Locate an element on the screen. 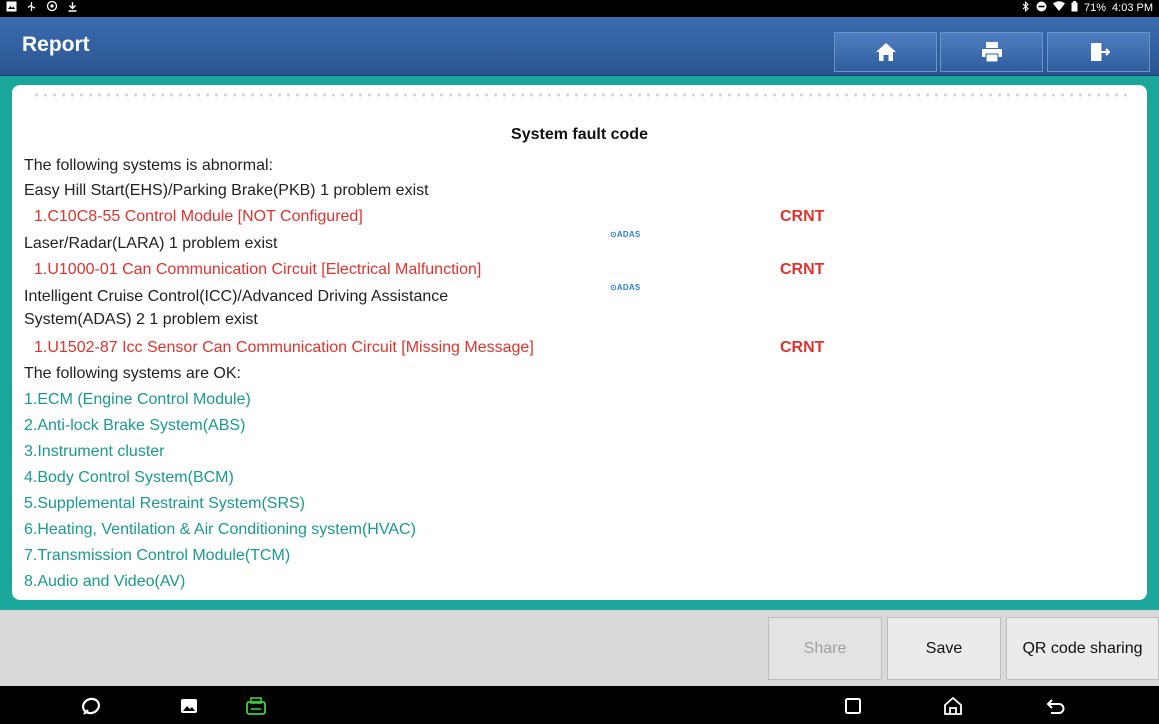  save-button: Save is located at coordinates (944, 648).